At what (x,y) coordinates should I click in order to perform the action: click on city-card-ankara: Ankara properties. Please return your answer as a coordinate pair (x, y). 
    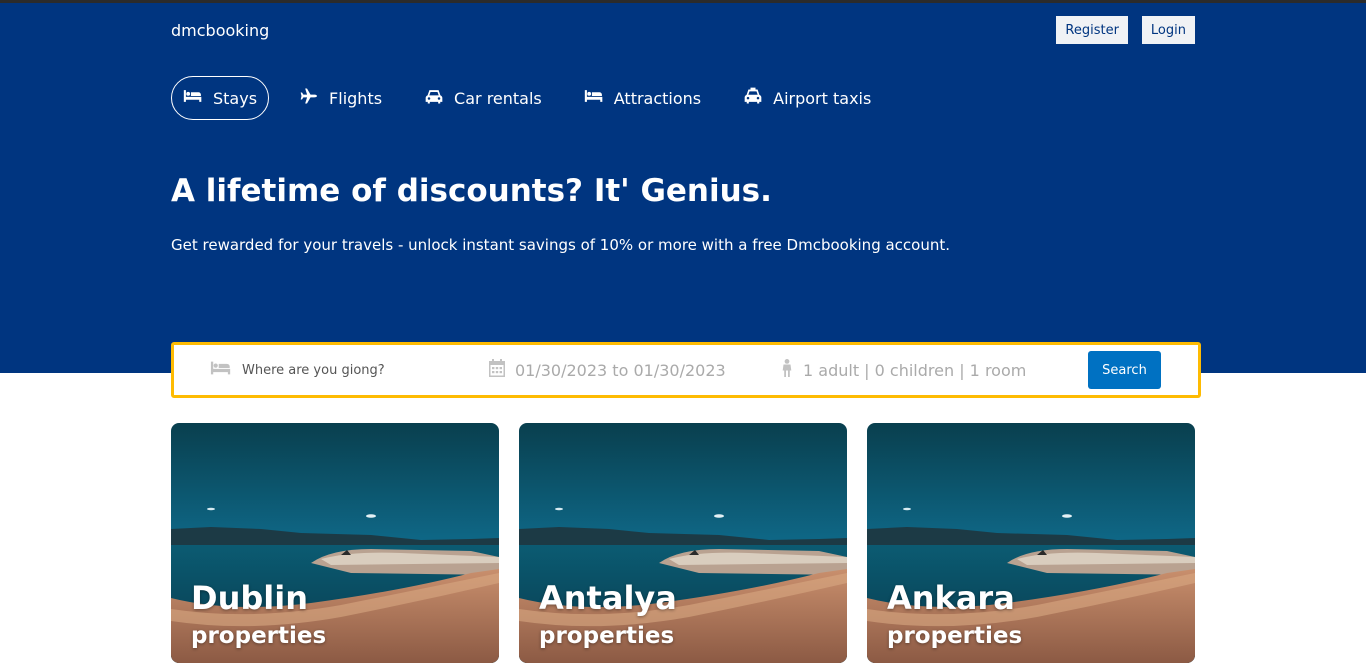
    Looking at the image, I should click on (1031, 543).